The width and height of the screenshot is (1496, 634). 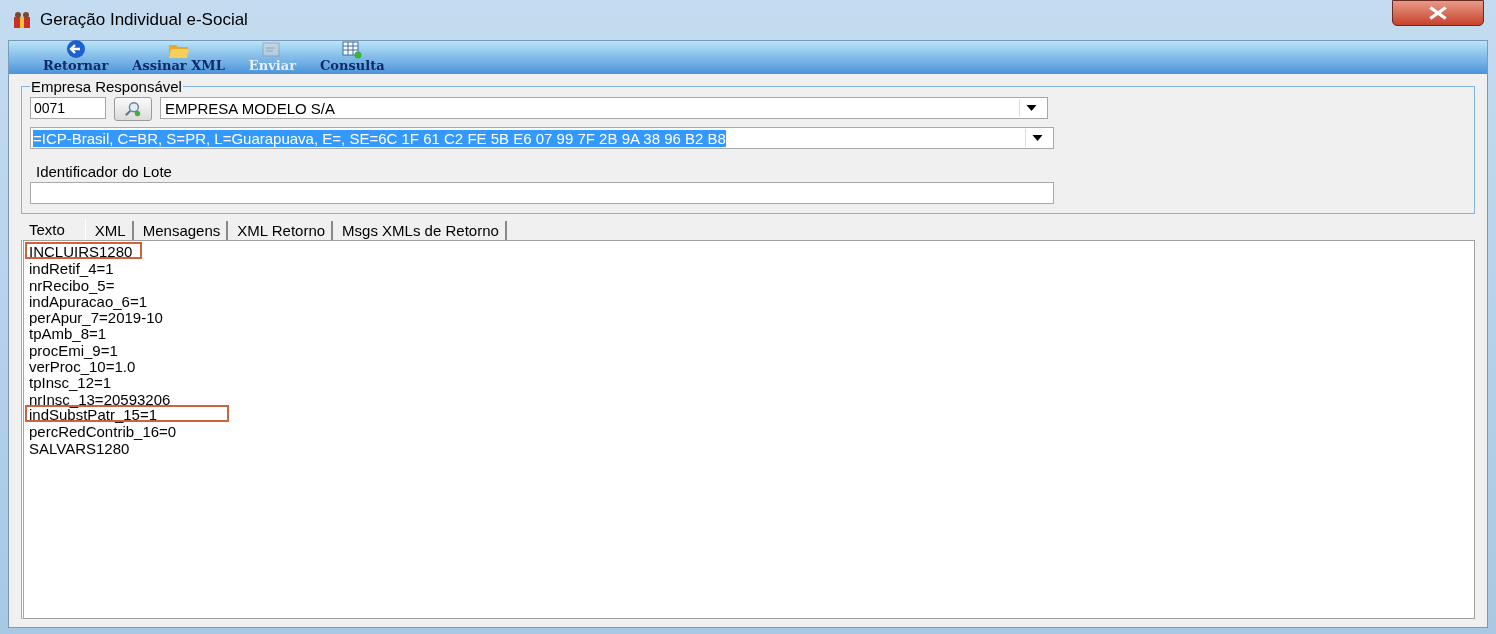 What do you see at coordinates (178, 57) in the screenshot?
I see `toolbar-button: Assinar XML` at bounding box center [178, 57].